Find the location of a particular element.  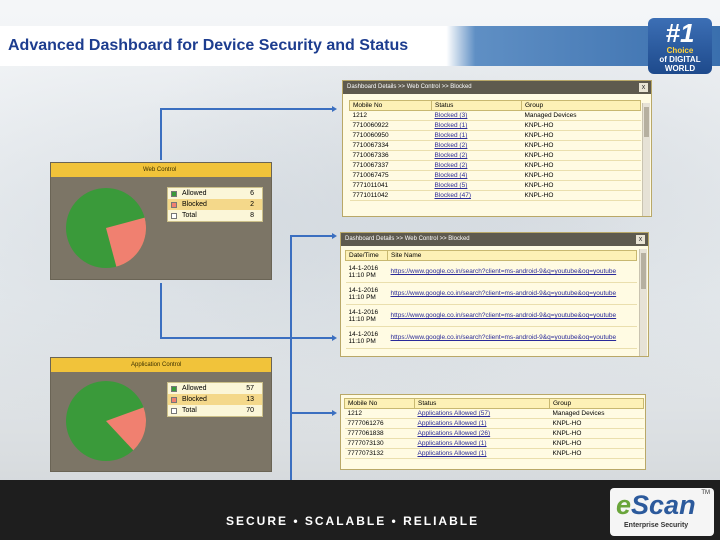

logo-brand: eScan is located at coordinates (656, 505).